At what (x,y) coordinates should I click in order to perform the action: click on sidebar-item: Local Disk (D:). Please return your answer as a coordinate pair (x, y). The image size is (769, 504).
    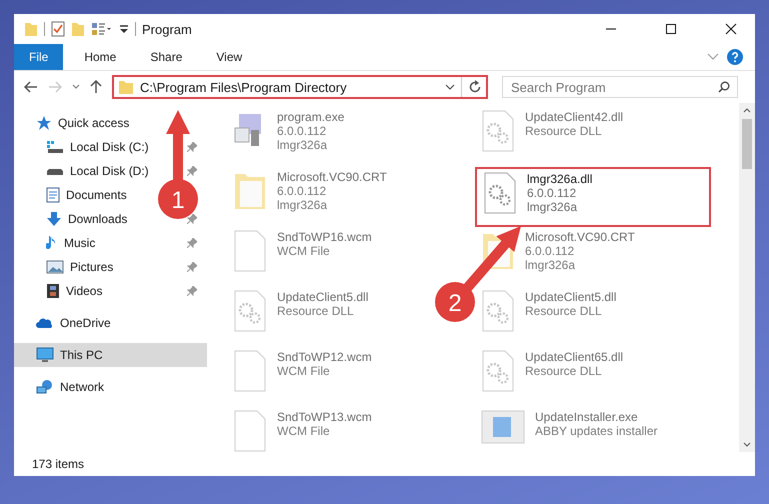
    Looking at the image, I should click on (83, 171).